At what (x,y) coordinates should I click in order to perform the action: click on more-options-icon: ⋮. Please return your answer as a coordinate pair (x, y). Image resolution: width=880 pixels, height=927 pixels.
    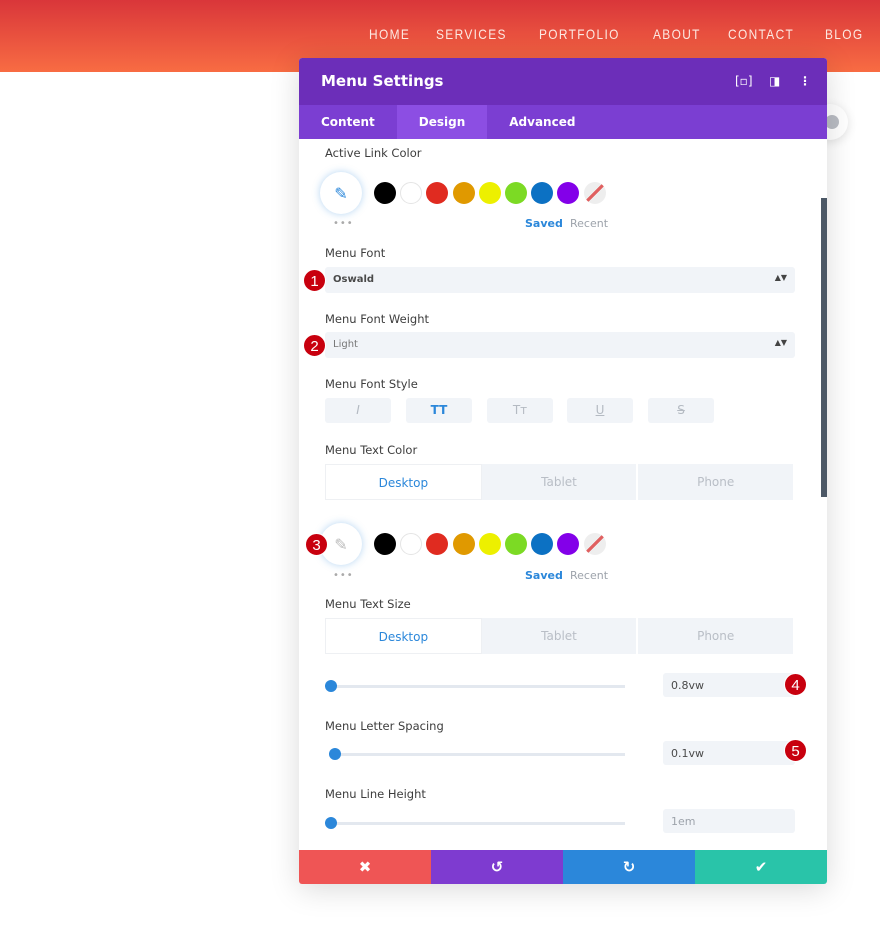
    Looking at the image, I should click on (805, 81).